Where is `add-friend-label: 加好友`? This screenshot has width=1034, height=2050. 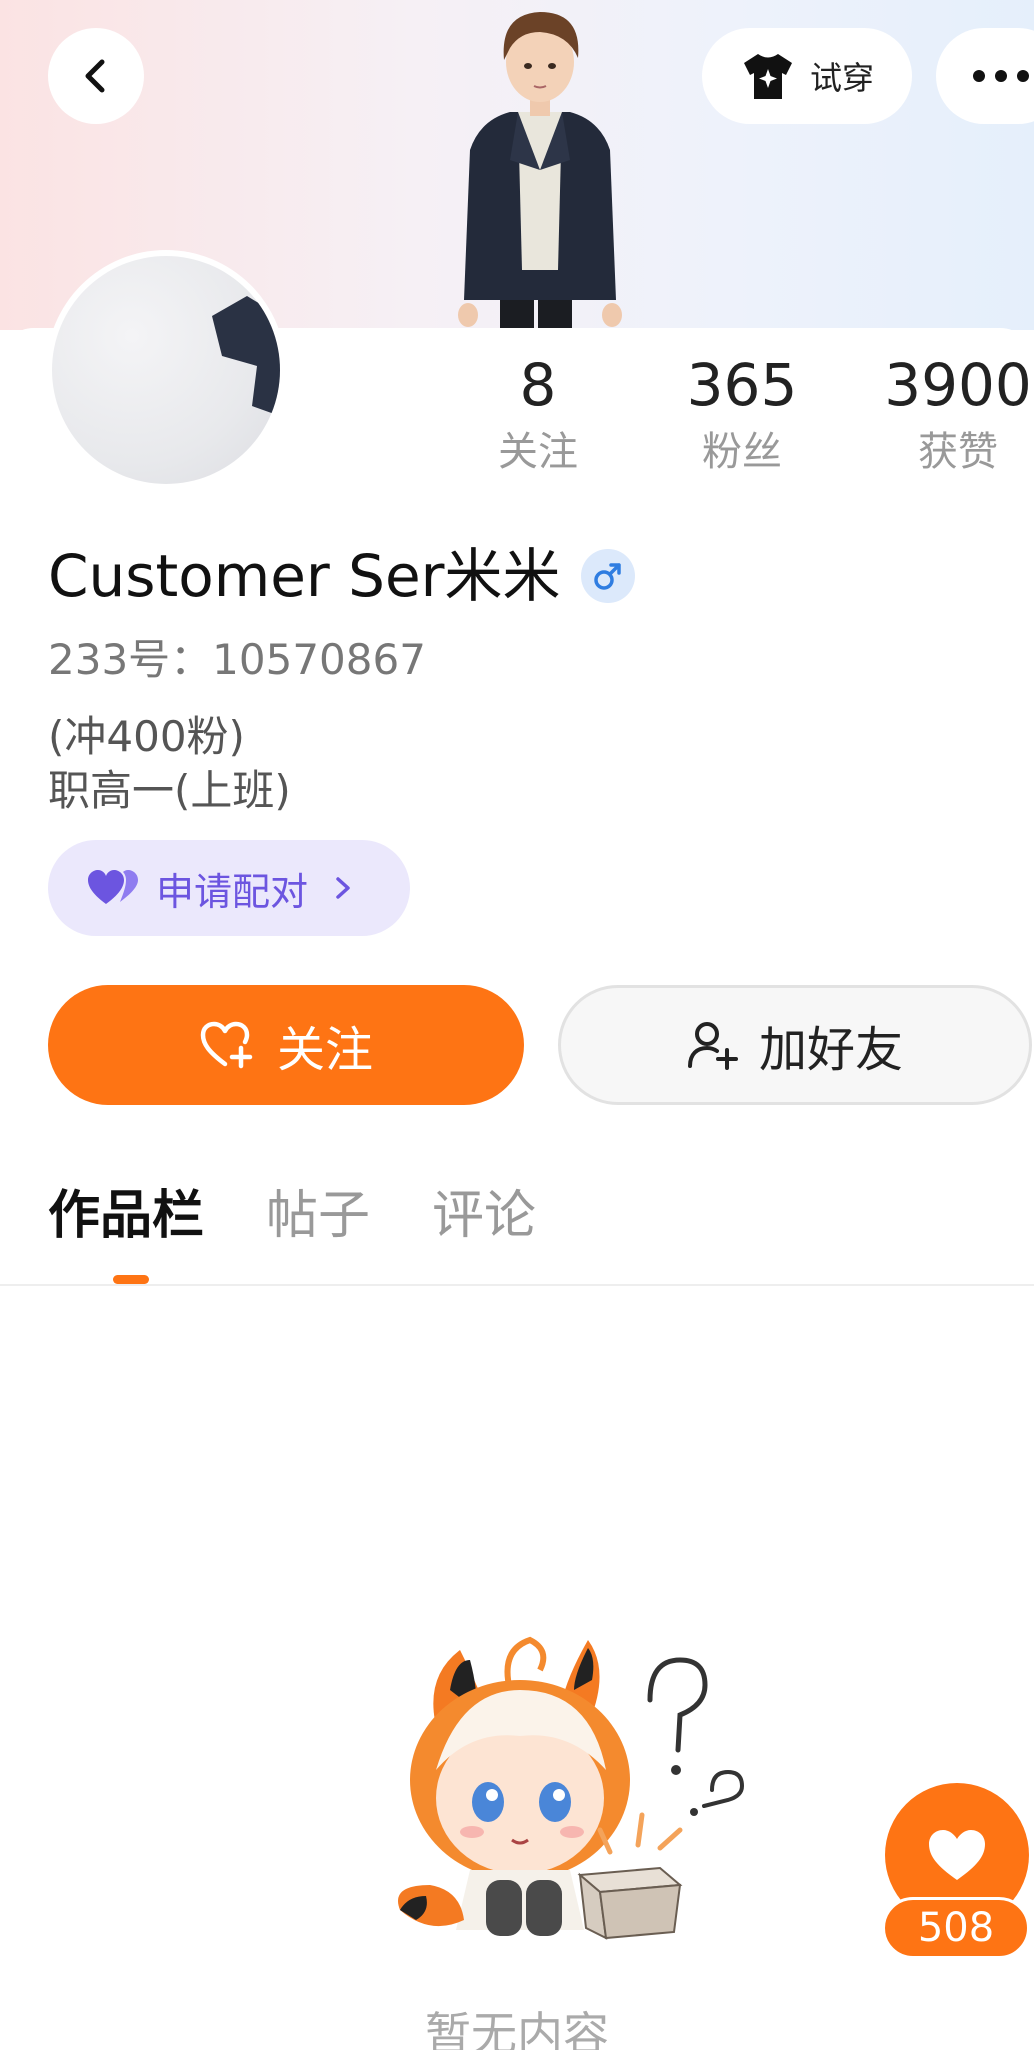
add-friend-label: 加好友 is located at coordinates (830, 1050).